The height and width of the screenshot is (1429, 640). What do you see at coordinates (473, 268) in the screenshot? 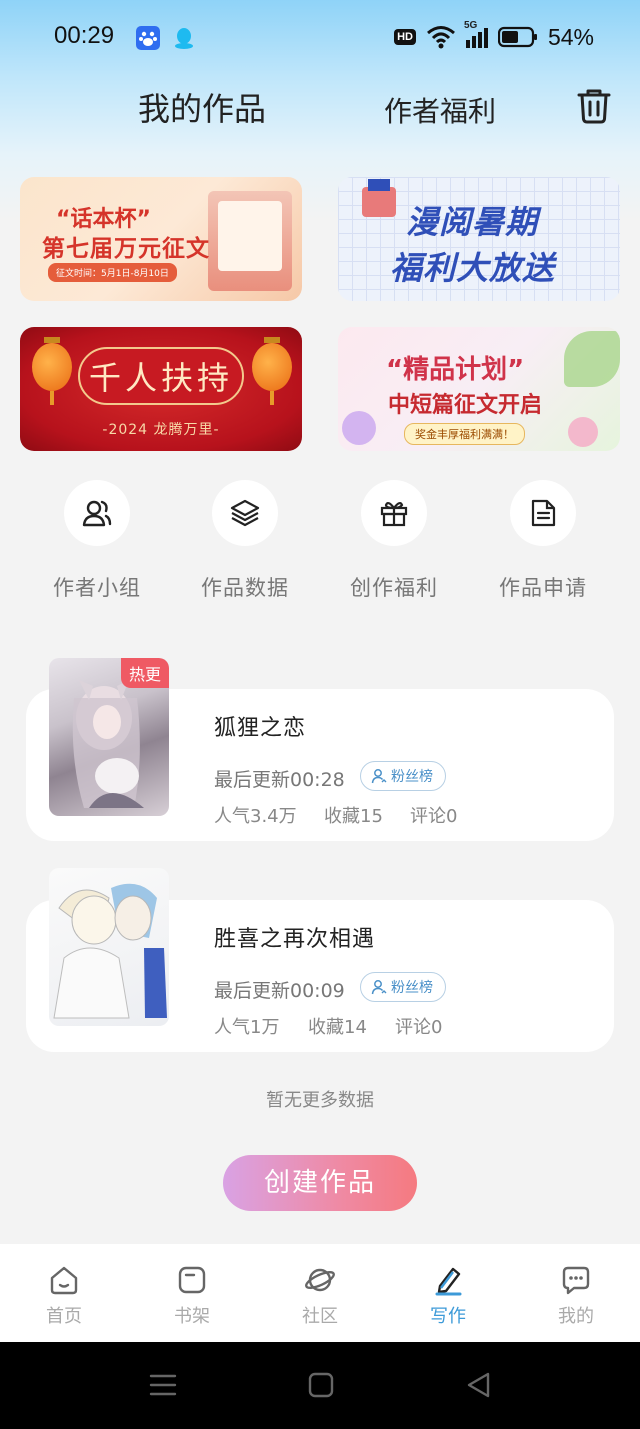
I see `banner-summer-benefits-line2: 福利大放送` at bounding box center [473, 268].